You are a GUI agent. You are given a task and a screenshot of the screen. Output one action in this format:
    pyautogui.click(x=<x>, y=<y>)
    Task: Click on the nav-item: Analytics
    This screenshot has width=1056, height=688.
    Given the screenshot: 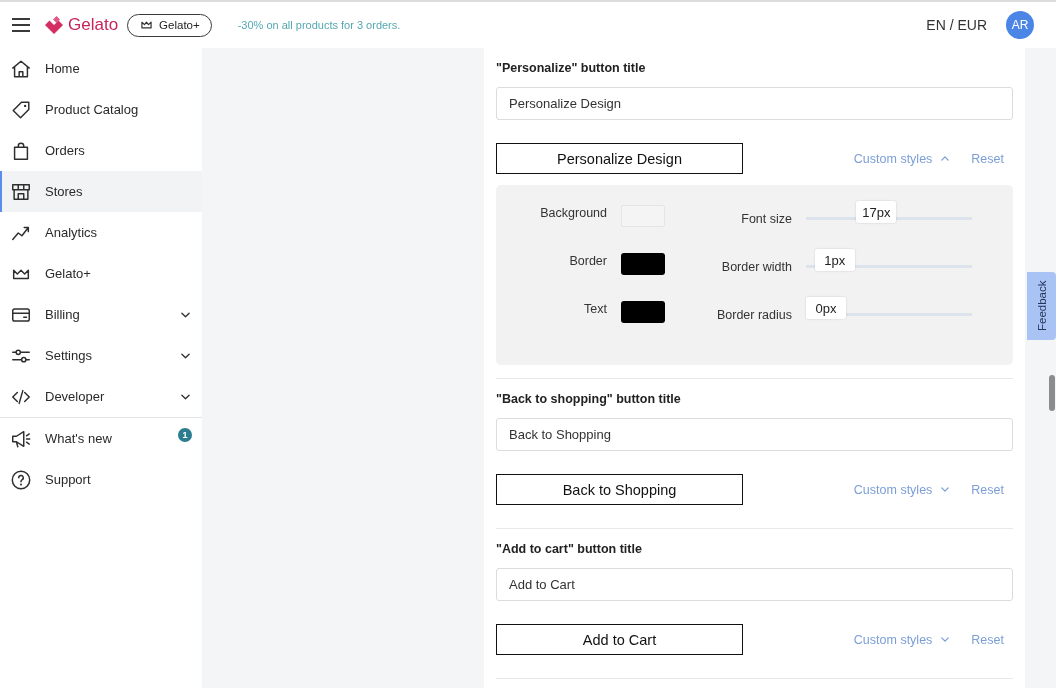 What is the action you would take?
    pyautogui.click(x=101, y=232)
    